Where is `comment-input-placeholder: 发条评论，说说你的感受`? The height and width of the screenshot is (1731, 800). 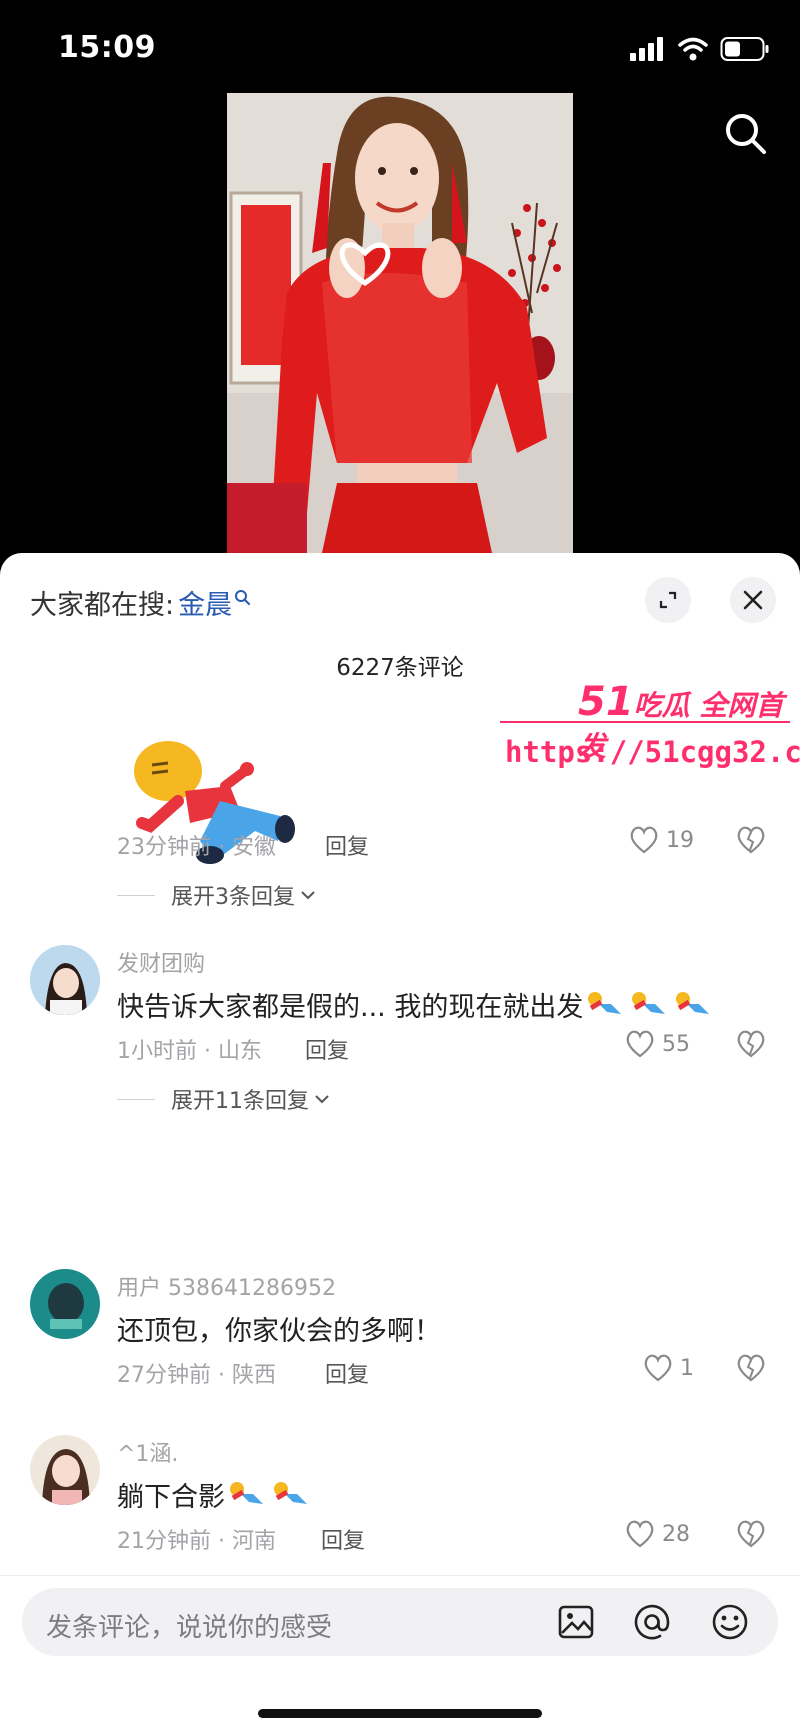
comment-input-placeholder: 发条评论，说说你的感受 is located at coordinates (189, 1628).